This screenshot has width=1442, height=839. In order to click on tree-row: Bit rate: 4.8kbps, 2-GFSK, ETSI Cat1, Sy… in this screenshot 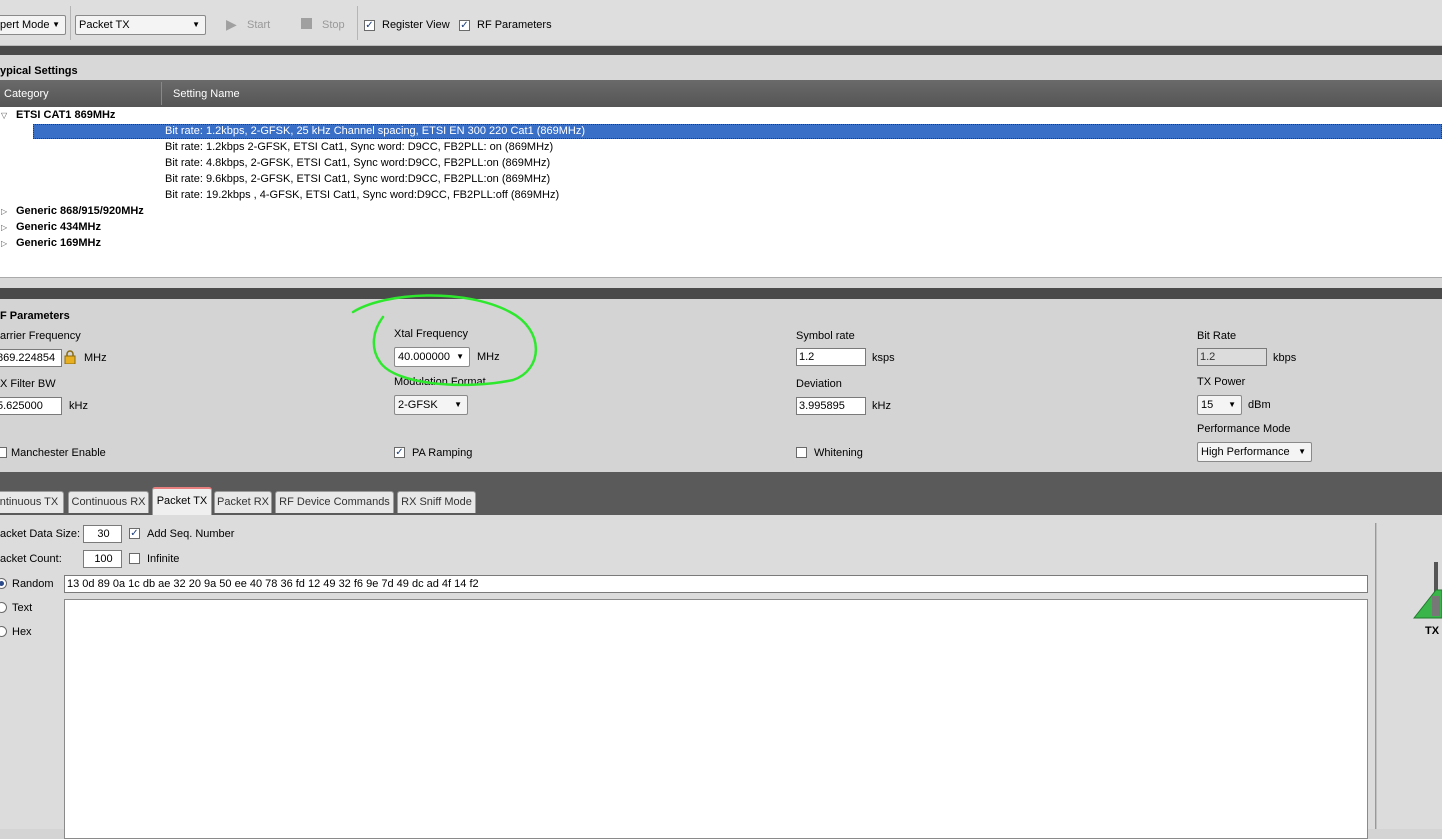, I will do `click(357, 163)`.